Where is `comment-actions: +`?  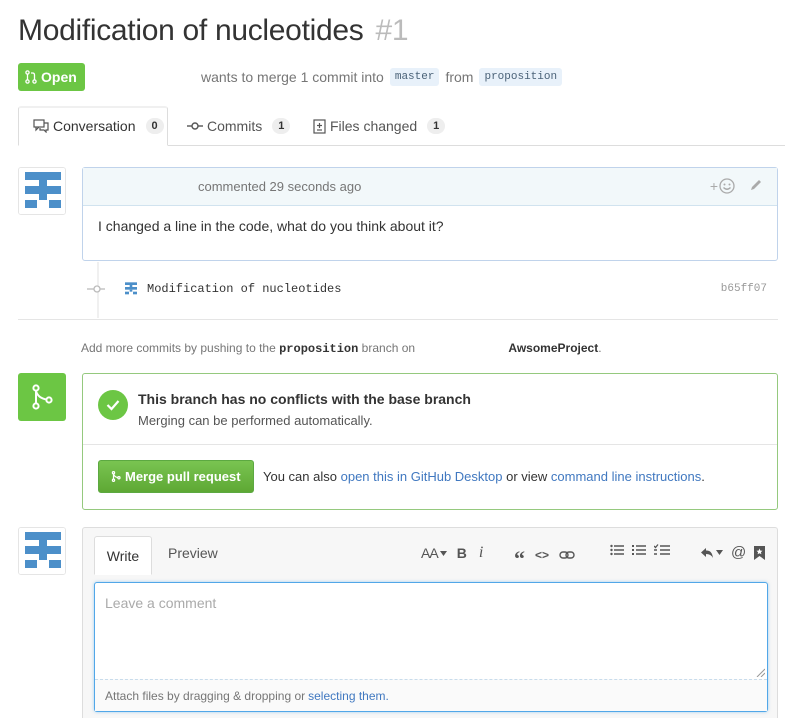
comment-actions: + is located at coordinates (736, 186).